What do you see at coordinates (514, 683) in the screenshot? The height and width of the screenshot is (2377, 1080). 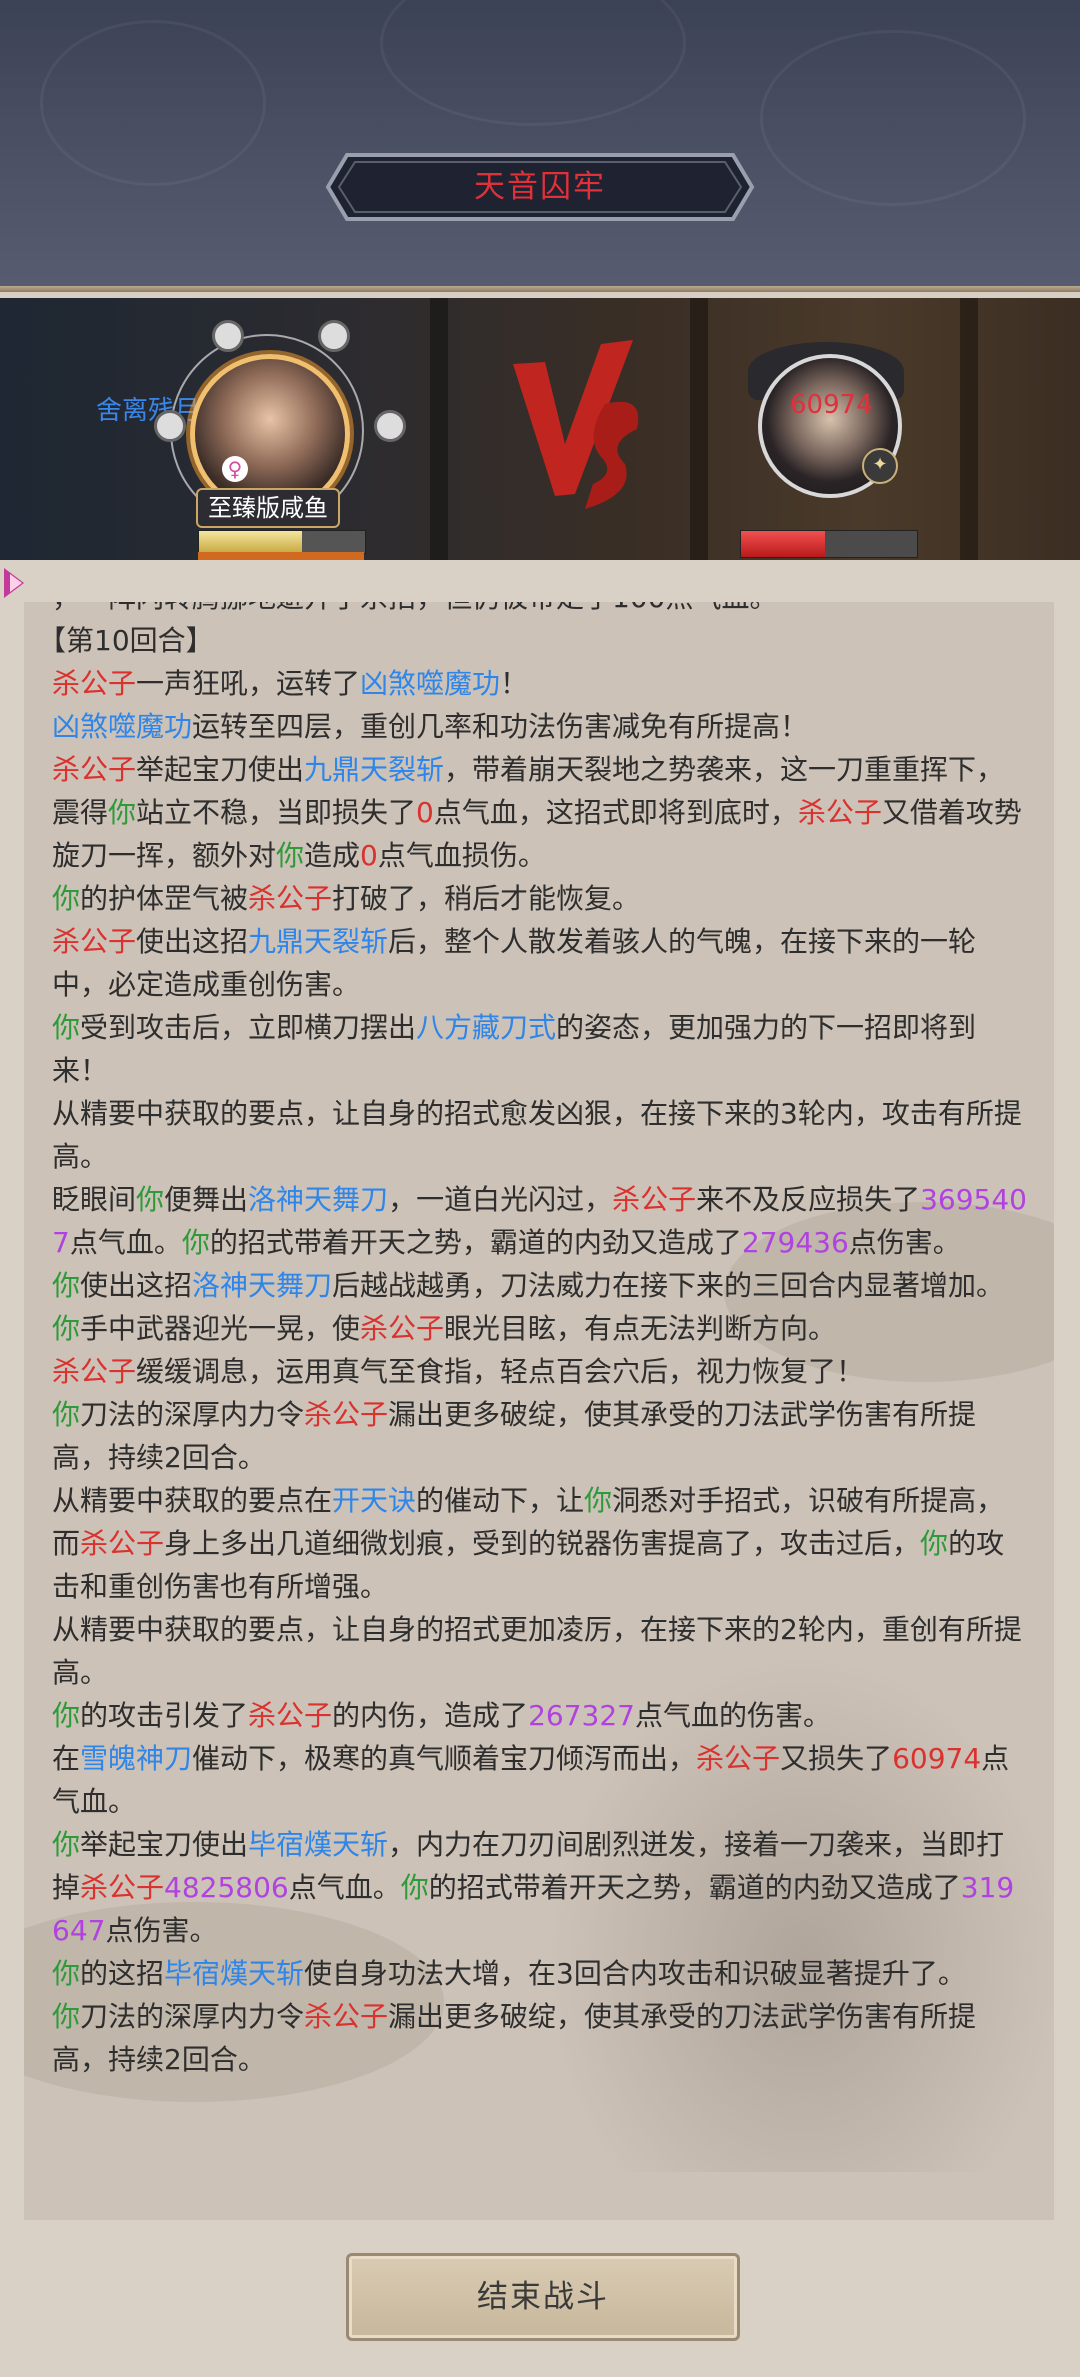 I see `log-text: ！` at bounding box center [514, 683].